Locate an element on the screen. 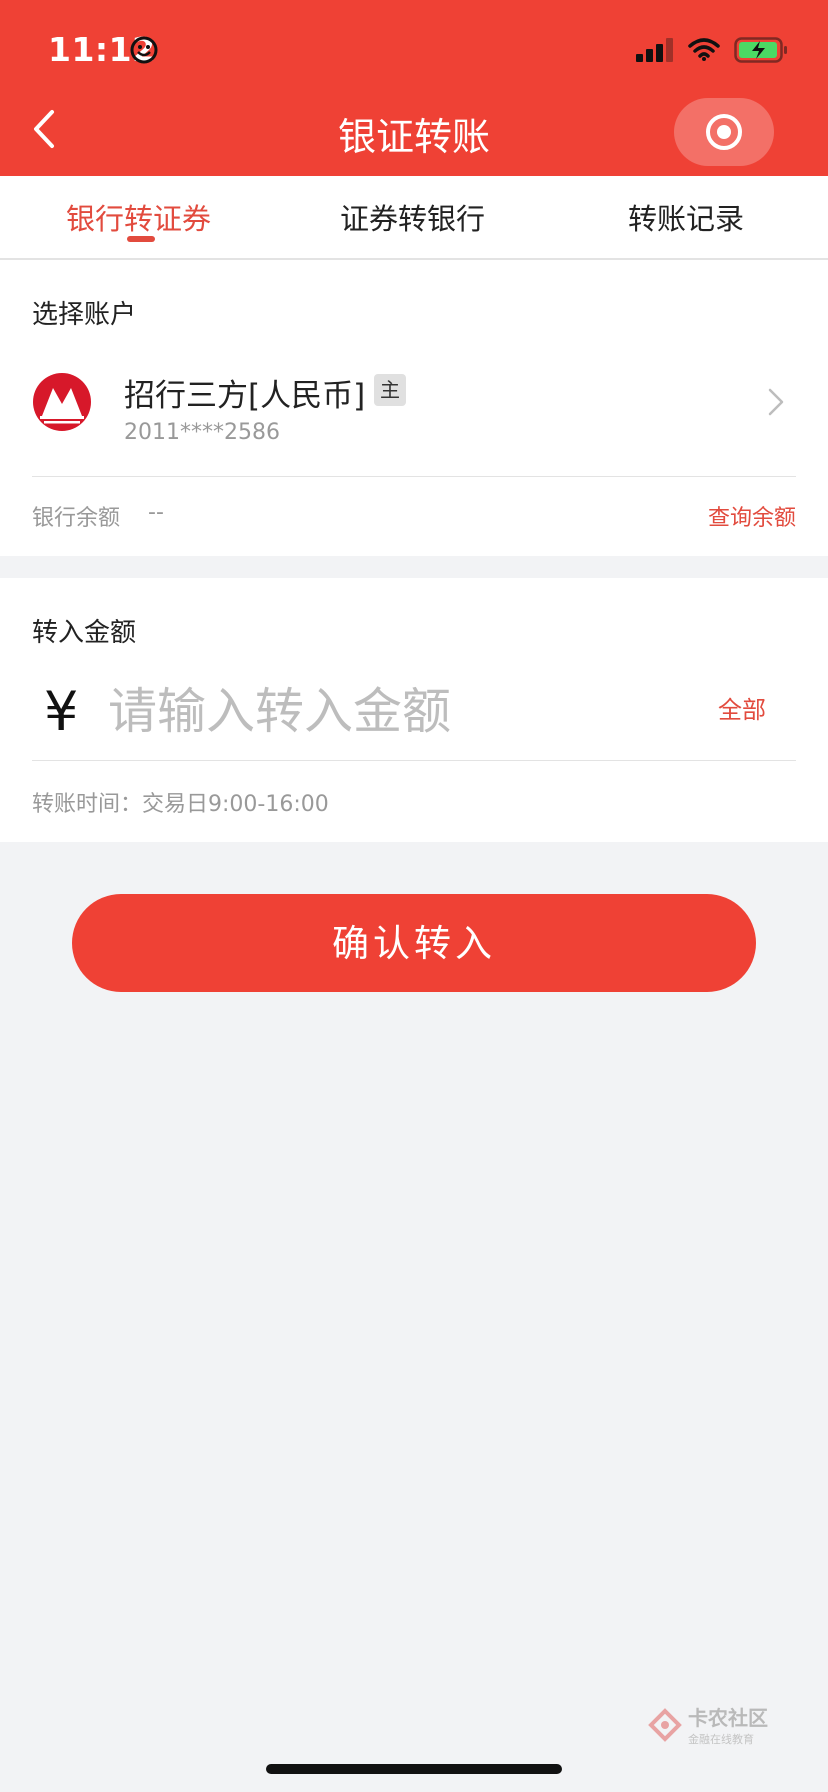  tab-securities-to-bank: 证券转银行 is located at coordinates (412, 217).